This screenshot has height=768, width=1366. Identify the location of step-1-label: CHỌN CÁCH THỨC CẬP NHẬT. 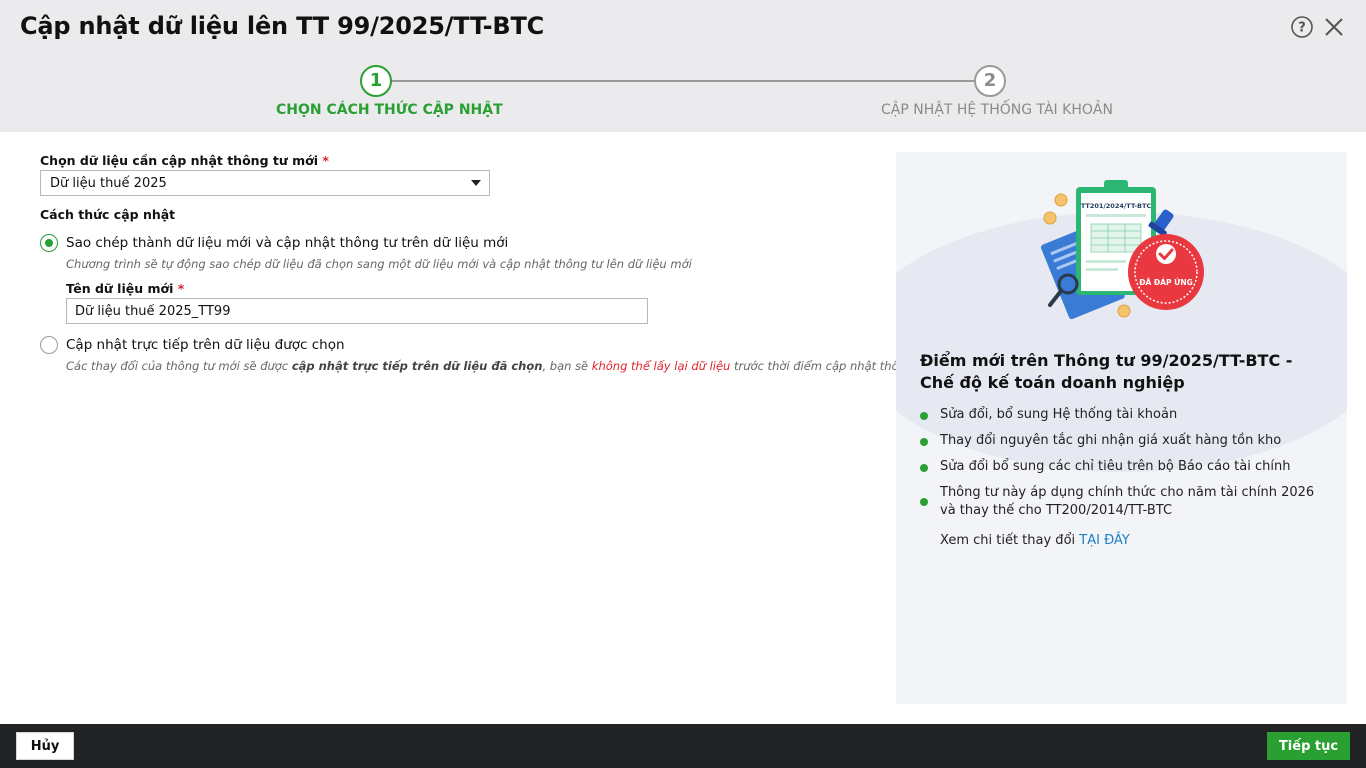
(389, 110).